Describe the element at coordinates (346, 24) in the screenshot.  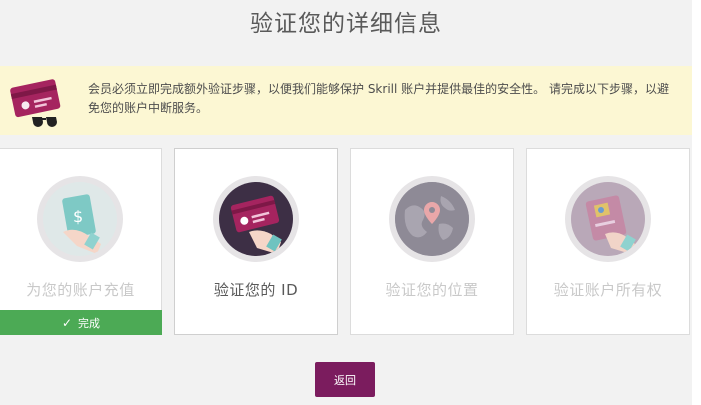
I see `page-title: 验证您的详细信息` at that location.